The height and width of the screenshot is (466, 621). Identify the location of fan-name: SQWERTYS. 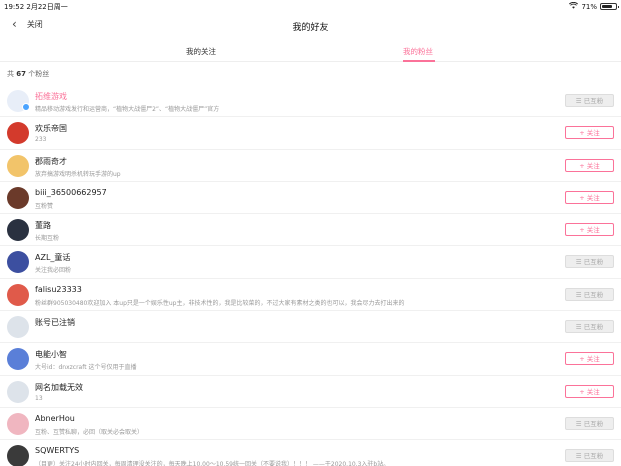
(57, 450).